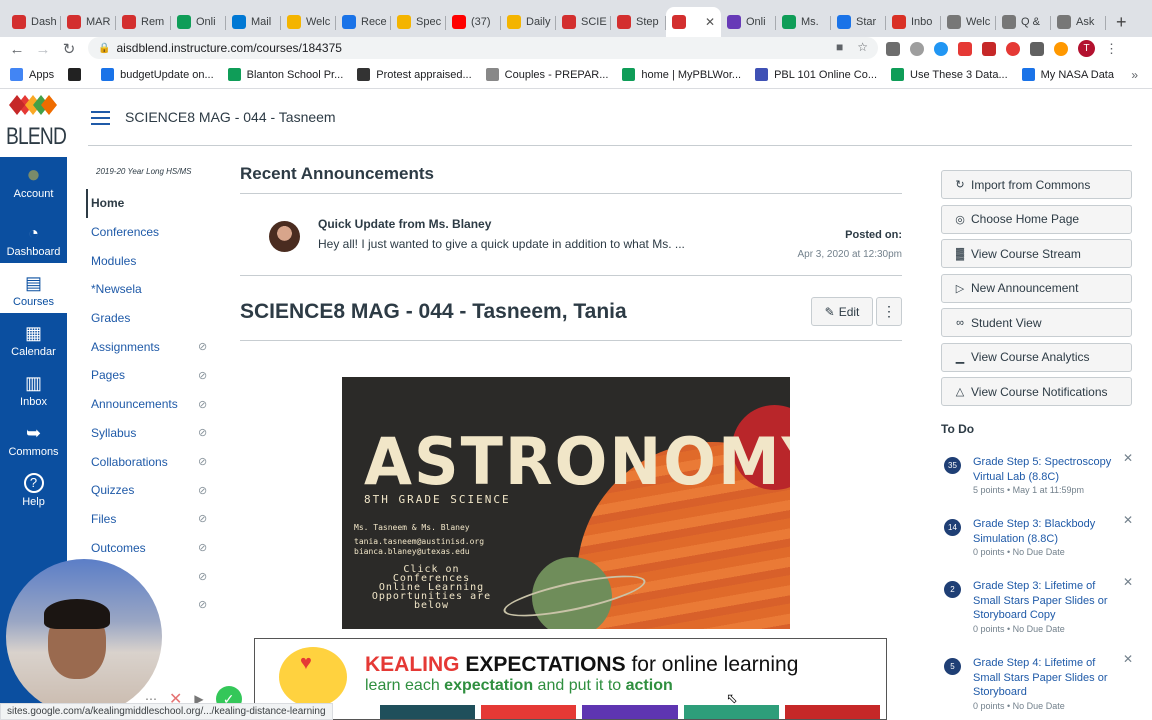 Image resolution: width=1152 pixels, height=720 pixels. I want to click on sidebar-button: ◎ Choose Home Page, so click(1036, 219).